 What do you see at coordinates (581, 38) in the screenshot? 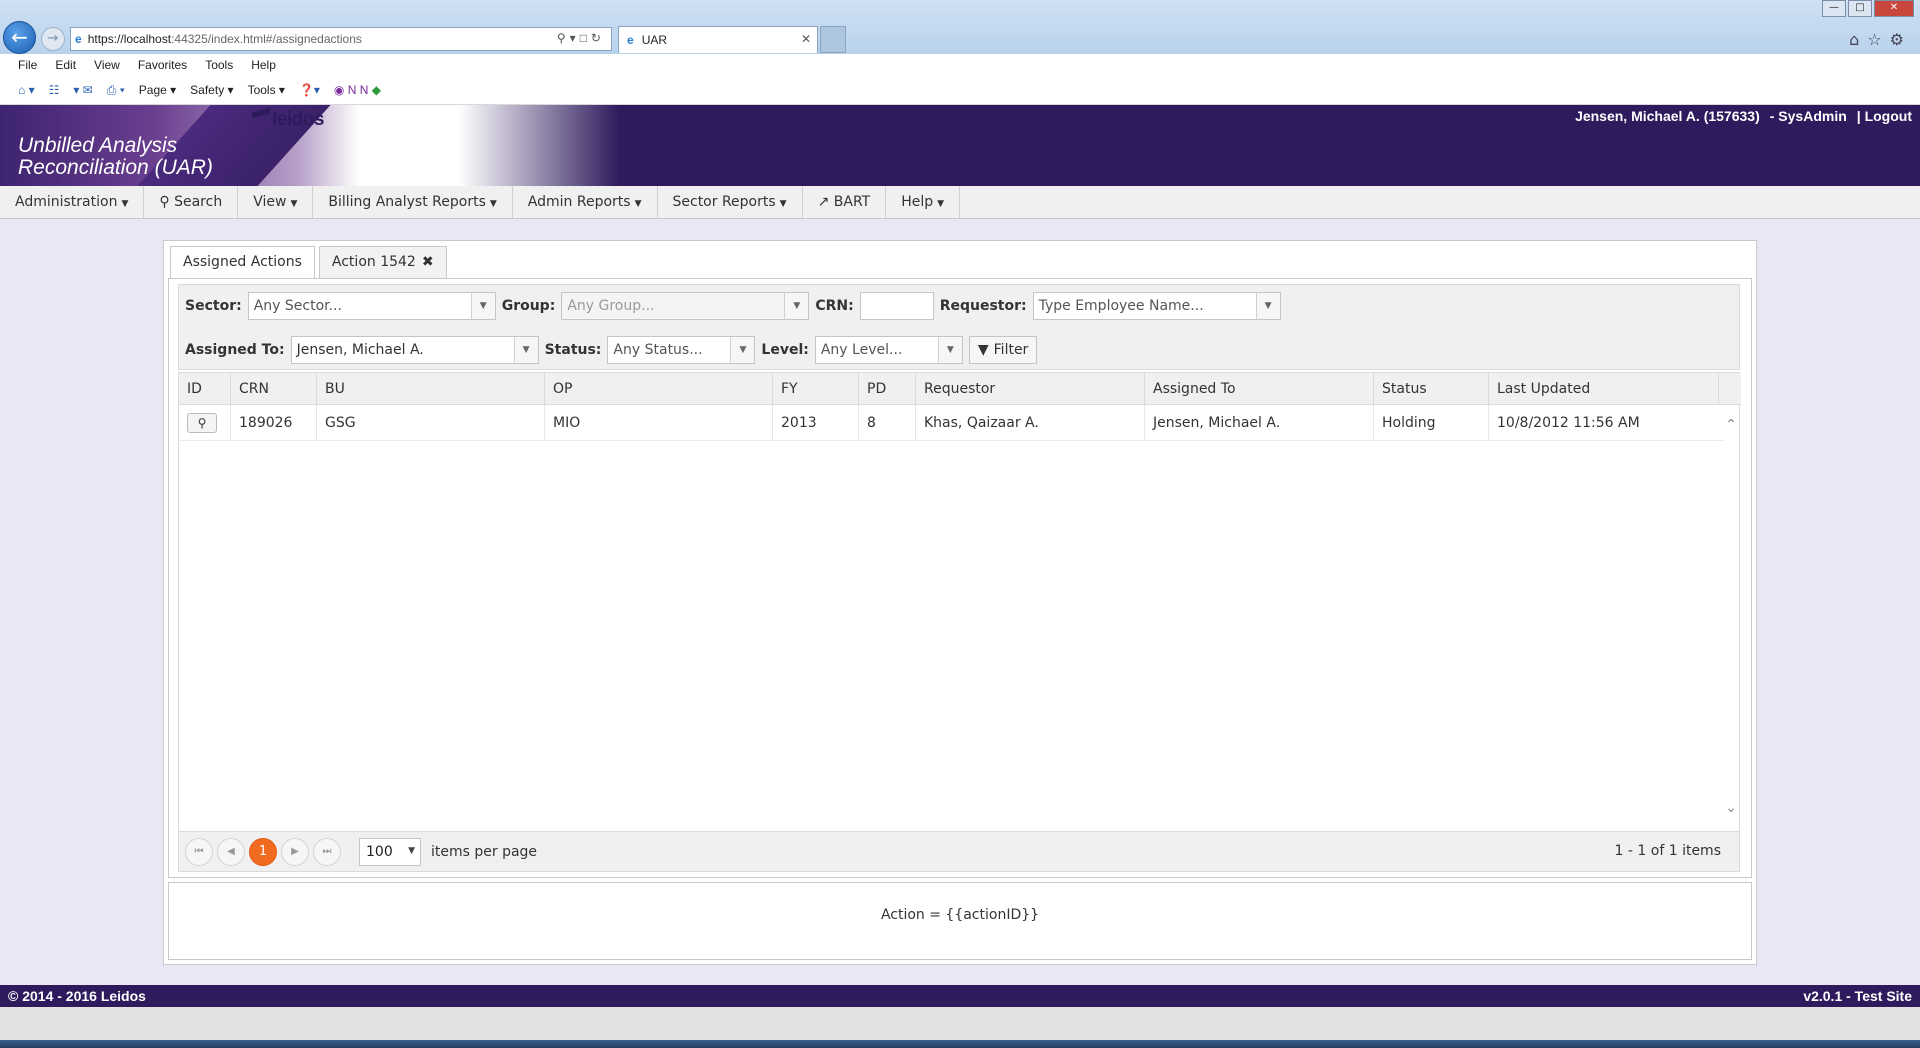
I see `address-tools-icons: ⚲▾□↻` at bounding box center [581, 38].